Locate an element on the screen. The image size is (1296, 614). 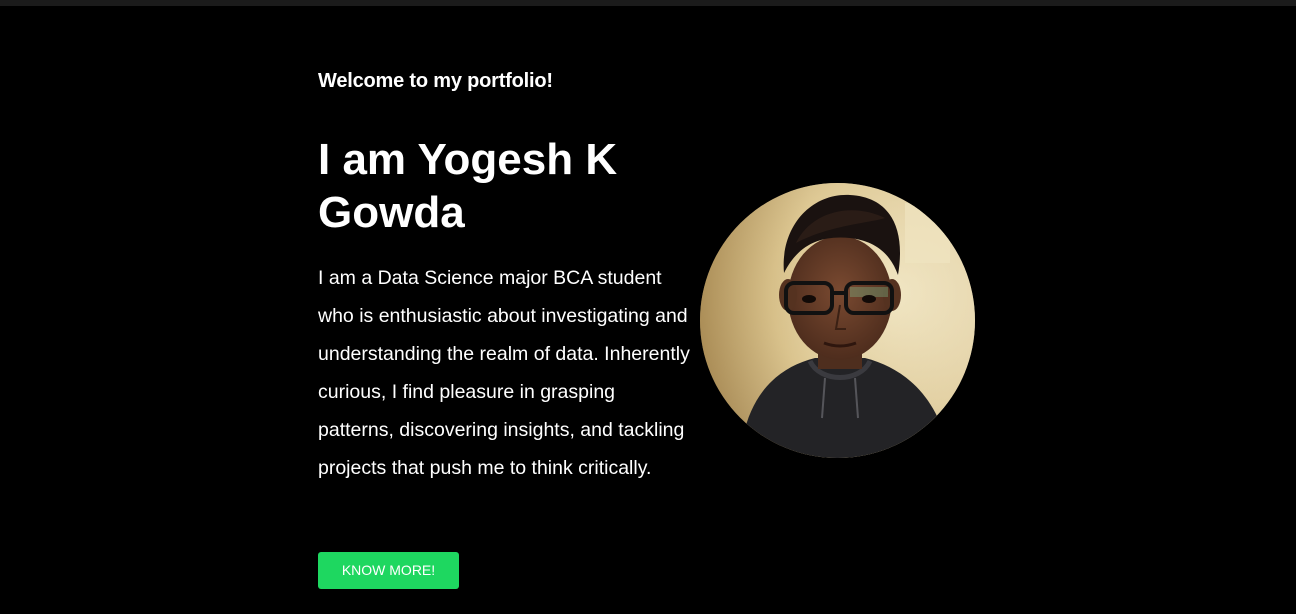
welcome-text: Welcome to my portfolio! is located at coordinates (435, 81).